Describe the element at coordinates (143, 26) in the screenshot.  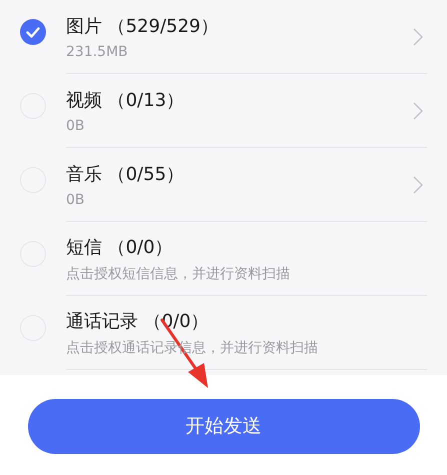
I see `item-title: 图片 （529/529）` at that location.